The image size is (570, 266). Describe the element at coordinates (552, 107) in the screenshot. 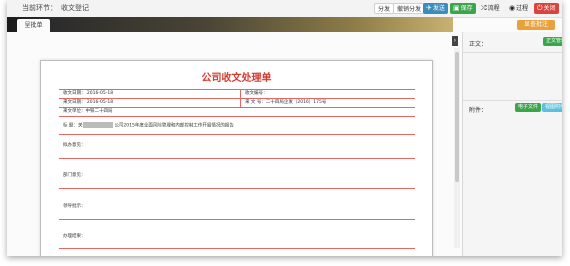

I see `view-attachment-button: 视图附件` at that location.